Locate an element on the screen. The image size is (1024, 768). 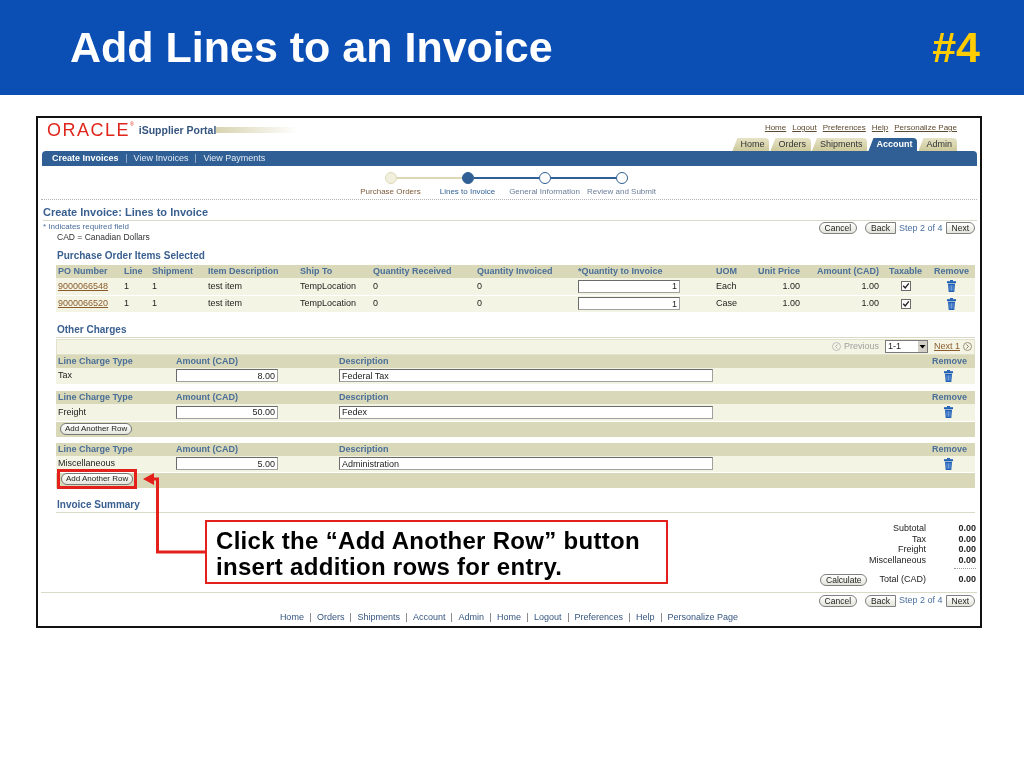
column-header: PO Number is located at coordinates (89, 271).